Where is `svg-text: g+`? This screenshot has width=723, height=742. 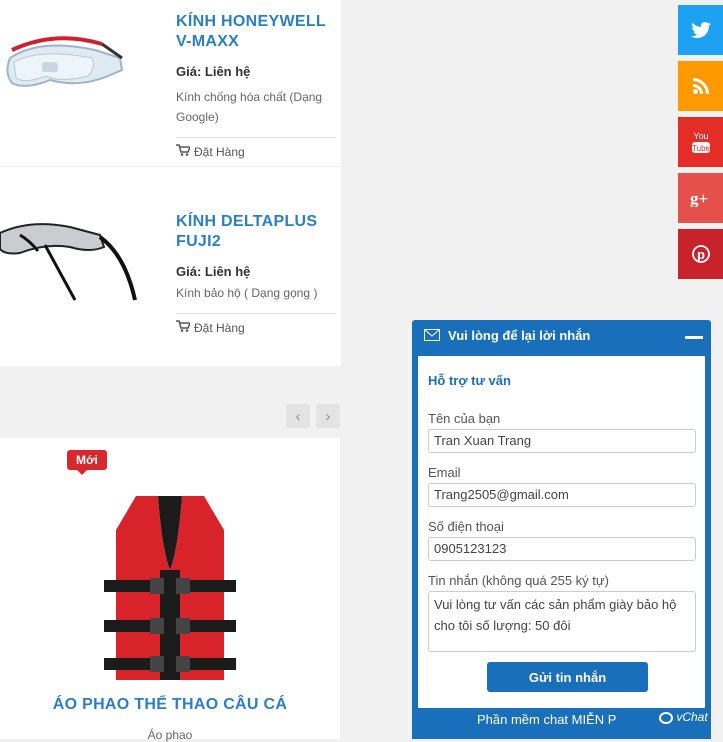
svg-text: g+ is located at coordinates (699, 198).